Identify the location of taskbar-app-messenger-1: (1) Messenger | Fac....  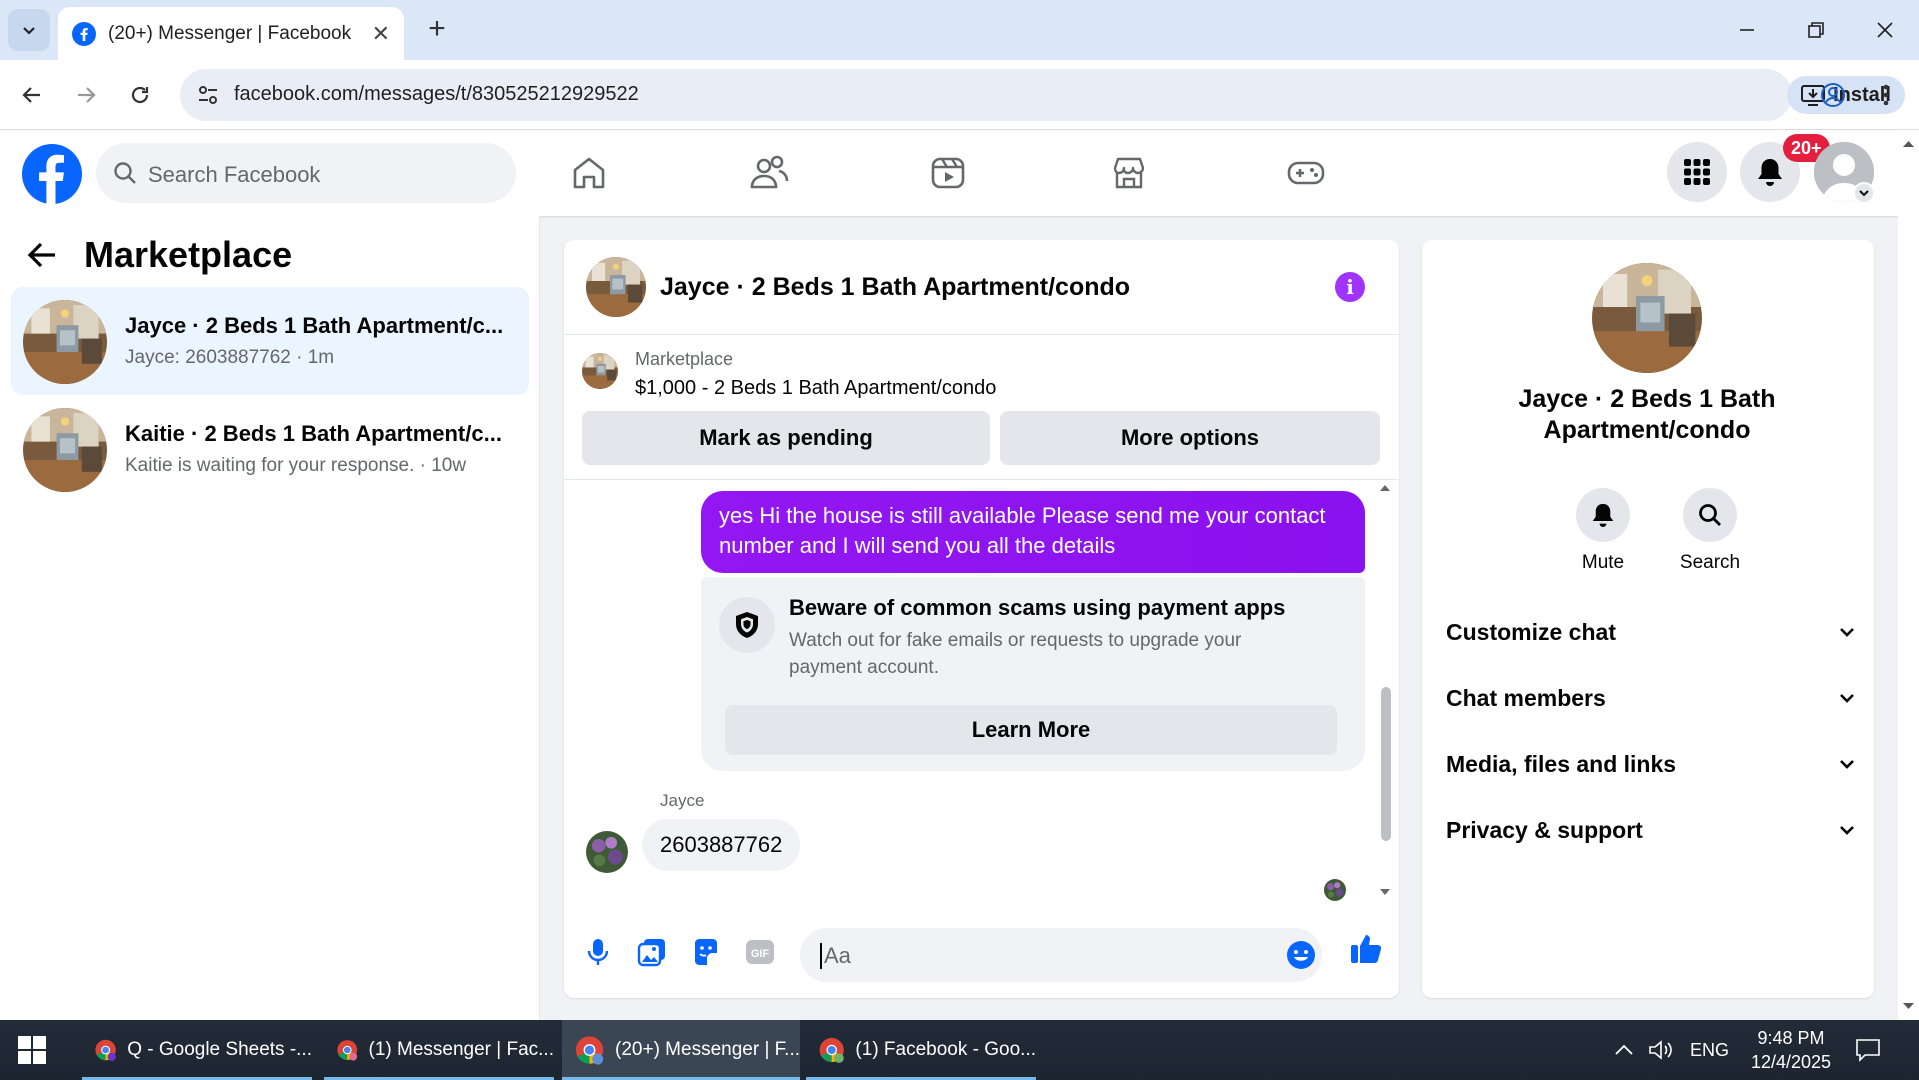
(439, 1050).